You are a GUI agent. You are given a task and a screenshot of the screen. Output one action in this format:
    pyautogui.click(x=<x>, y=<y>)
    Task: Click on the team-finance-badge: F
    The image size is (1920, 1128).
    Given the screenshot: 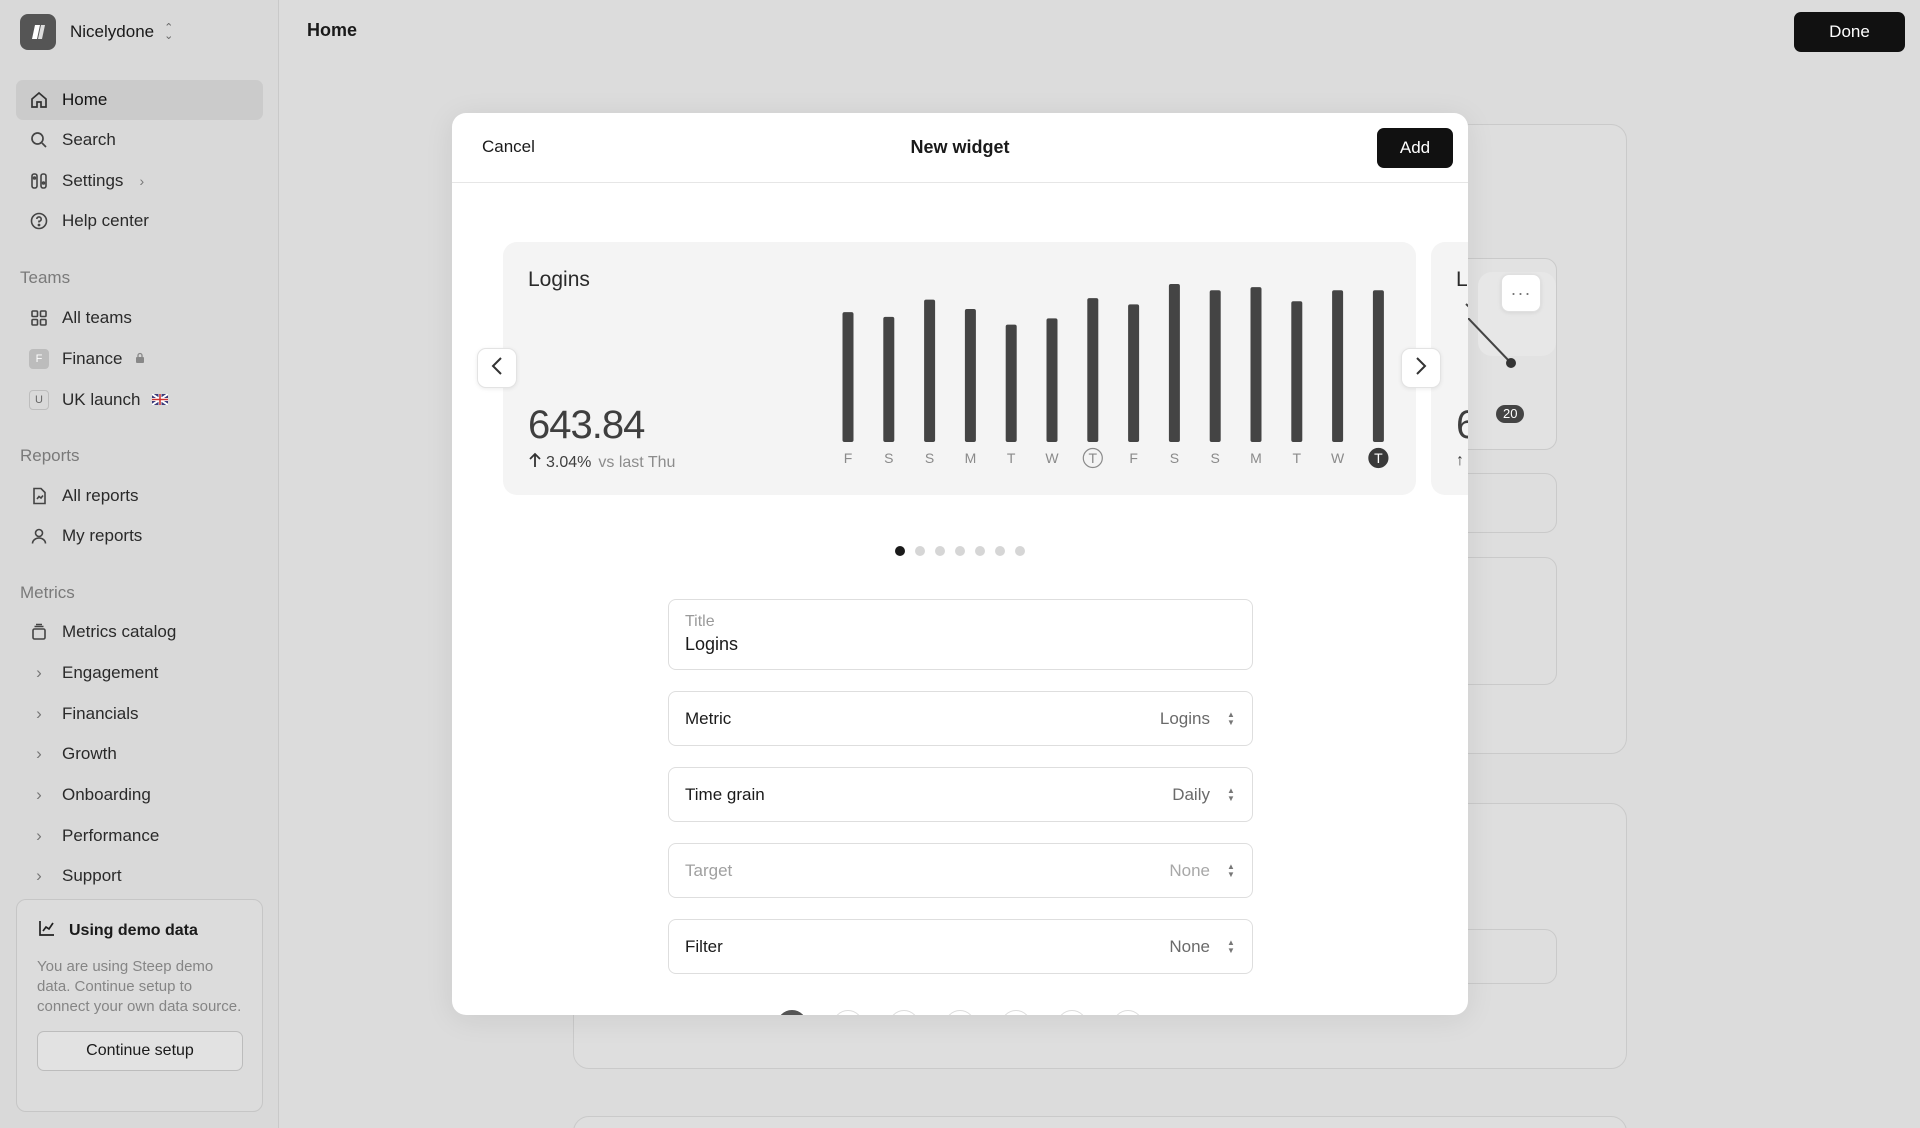 What is the action you would take?
    pyautogui.click(x=39, y=359)
    